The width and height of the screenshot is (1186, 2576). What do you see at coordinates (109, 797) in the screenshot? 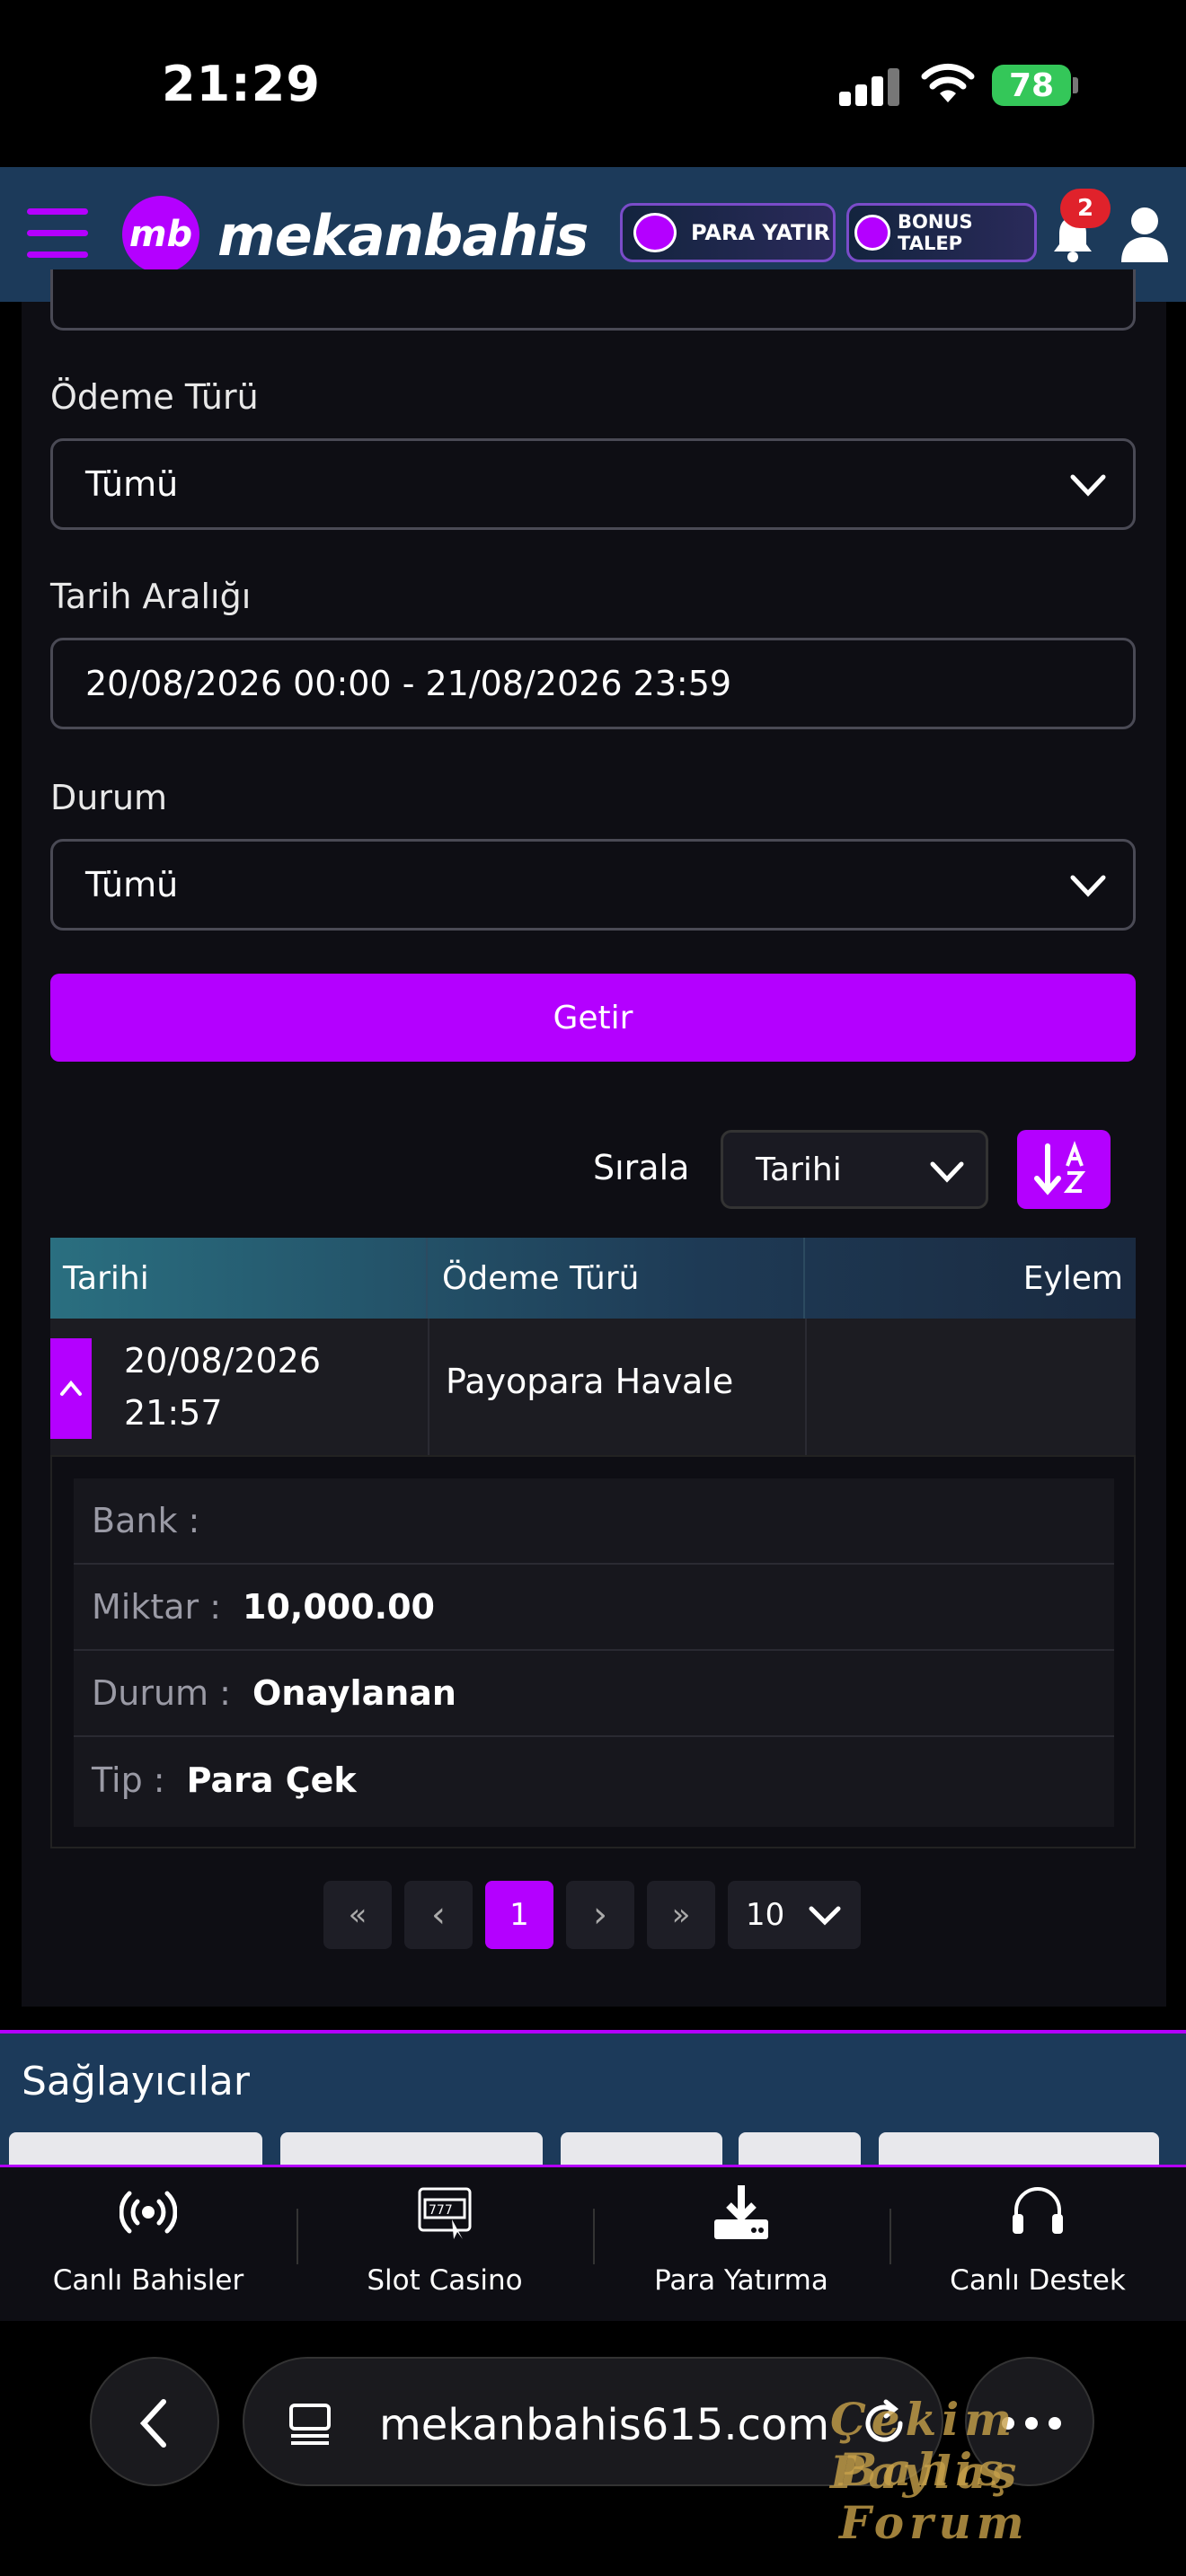
I see `status-label: Durum` at bounding box center [109, 797].